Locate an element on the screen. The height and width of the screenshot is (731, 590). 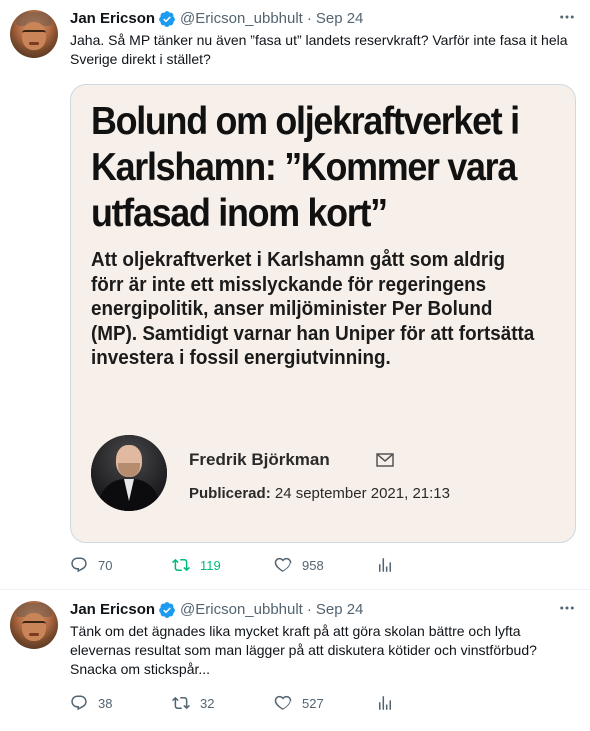
reply-button: 70 is located at coordinates (121, 565).